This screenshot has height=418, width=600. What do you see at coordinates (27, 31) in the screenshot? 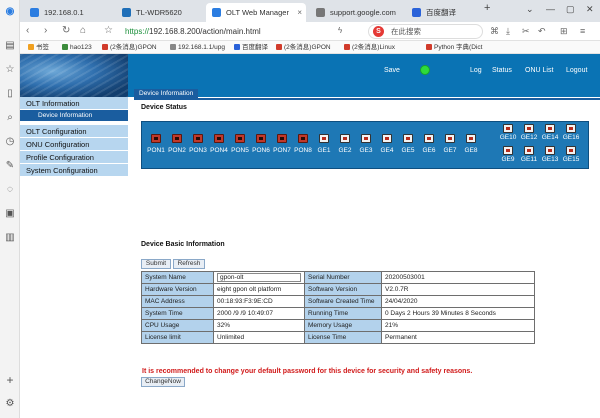
I see `back-icon: ‹` at bounding box center [27, 31].